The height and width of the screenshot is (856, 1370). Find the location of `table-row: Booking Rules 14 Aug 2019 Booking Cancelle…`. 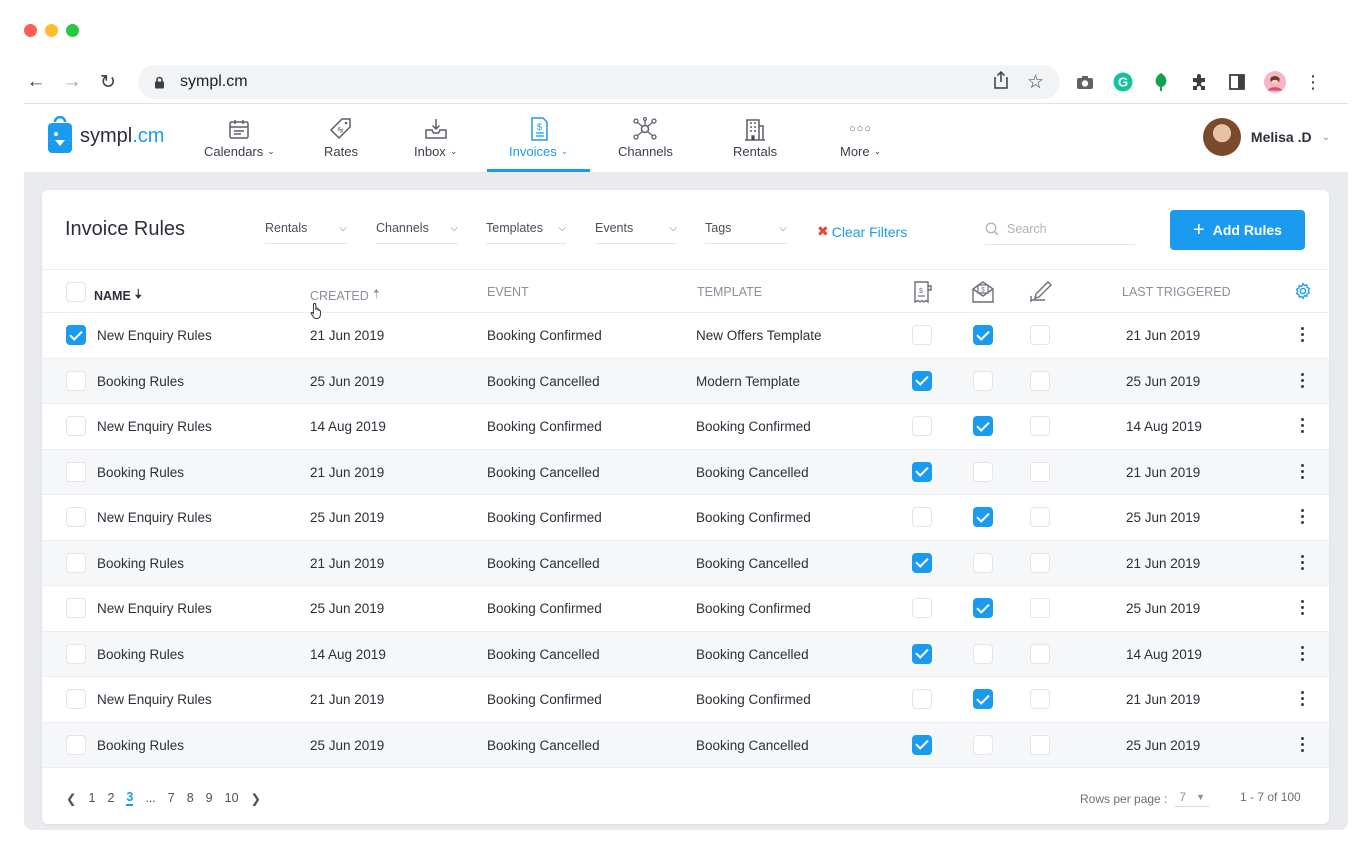

table-row: Booking Rules 14 Aug 2019 Booking Cancelle… is located at coordinates (685, 654).